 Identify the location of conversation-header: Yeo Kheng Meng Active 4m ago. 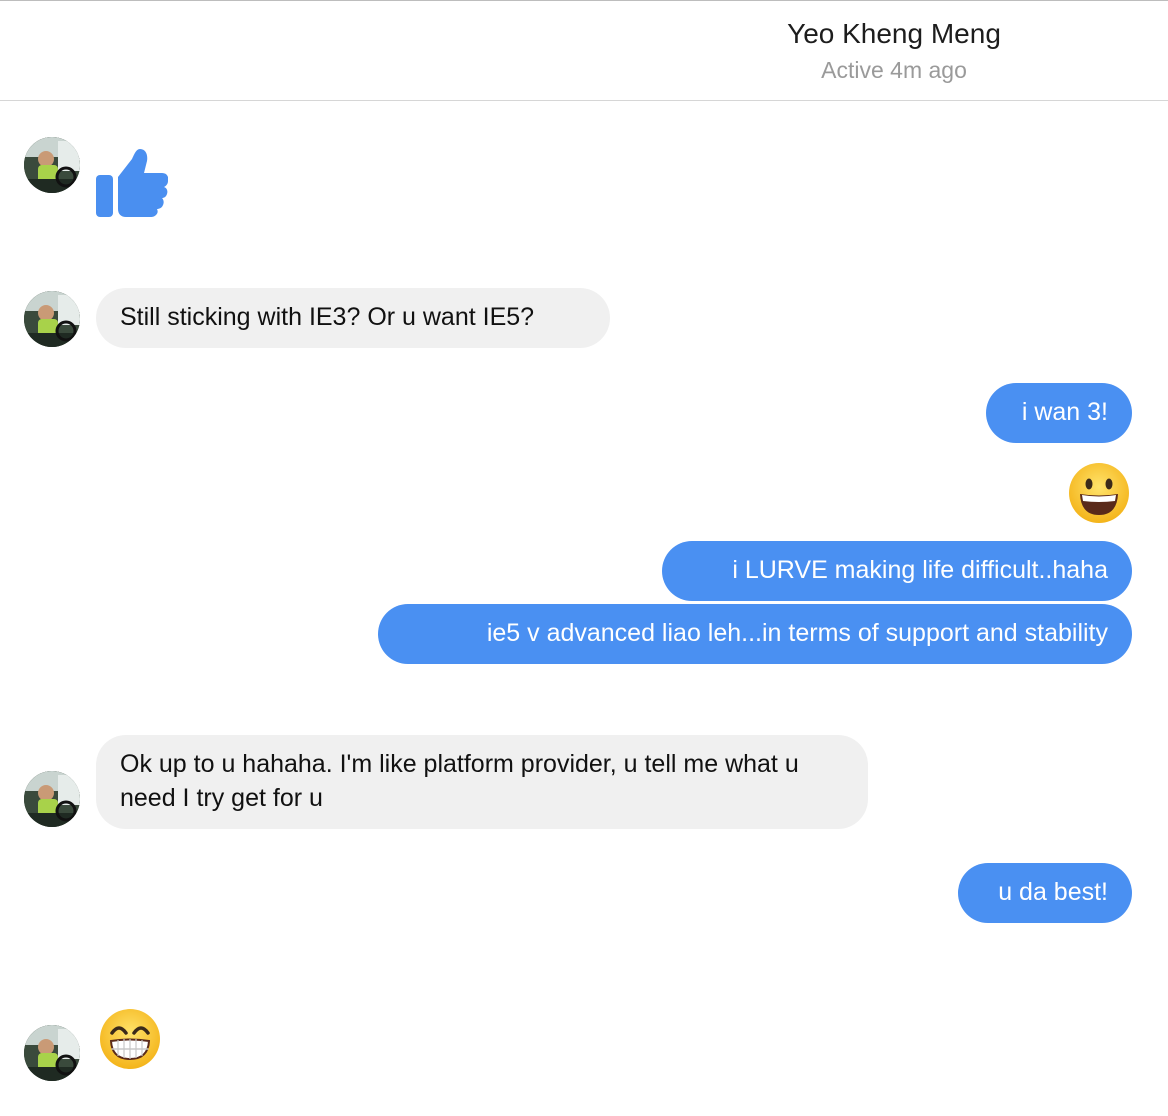
(584, 51).